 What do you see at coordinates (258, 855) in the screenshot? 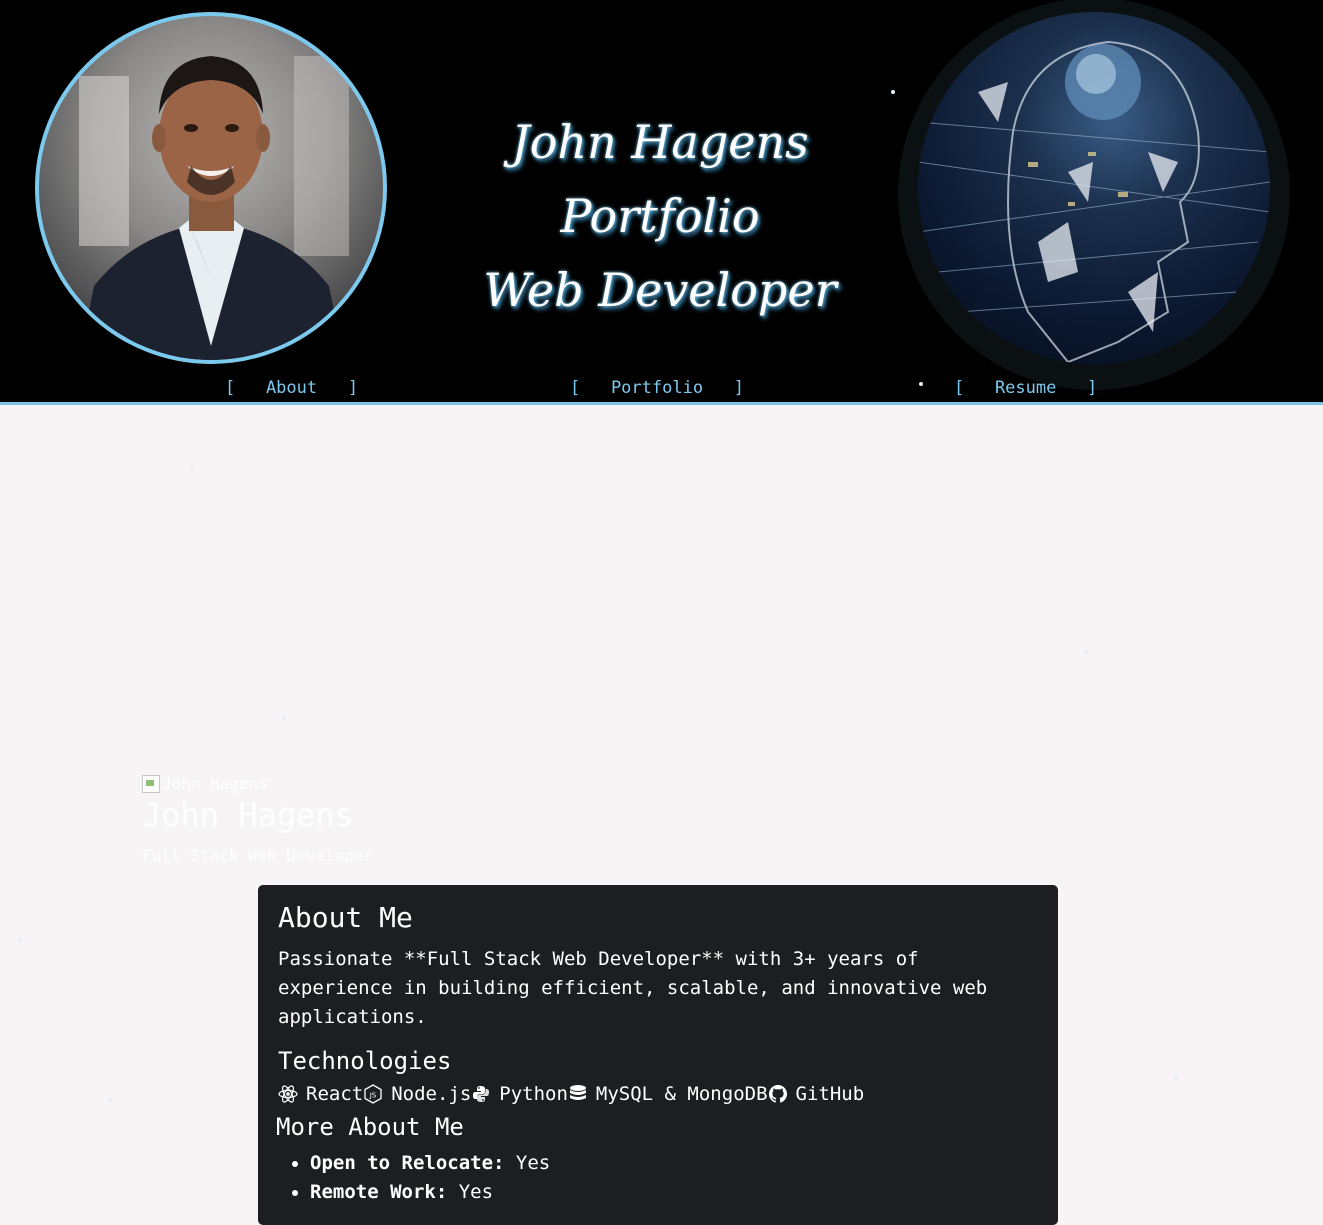
I see `profile-role: Full Stack Web Developer` at bounding box center [258, 855].